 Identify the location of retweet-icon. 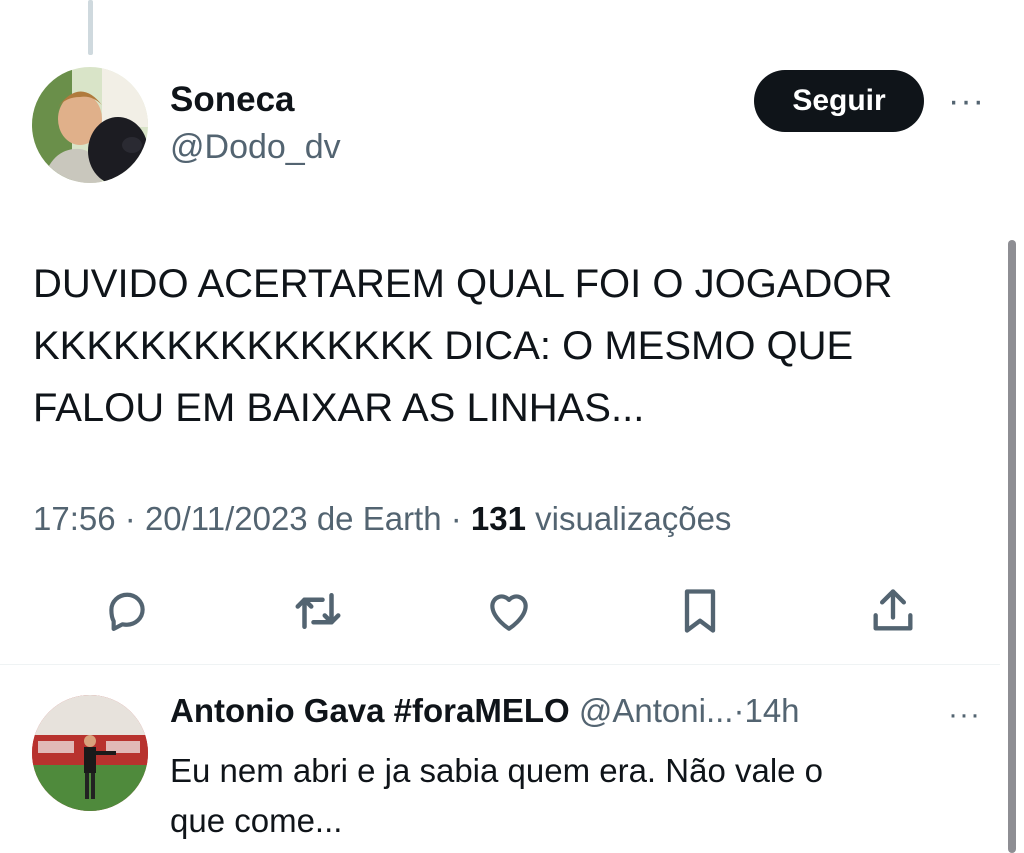
(318, 611).